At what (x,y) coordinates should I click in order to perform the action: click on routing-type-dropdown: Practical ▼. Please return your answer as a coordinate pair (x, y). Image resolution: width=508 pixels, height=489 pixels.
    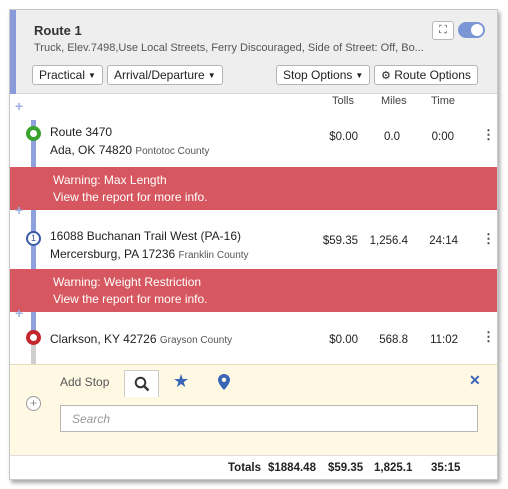
    Looking at the image, I should click on (67, 75).